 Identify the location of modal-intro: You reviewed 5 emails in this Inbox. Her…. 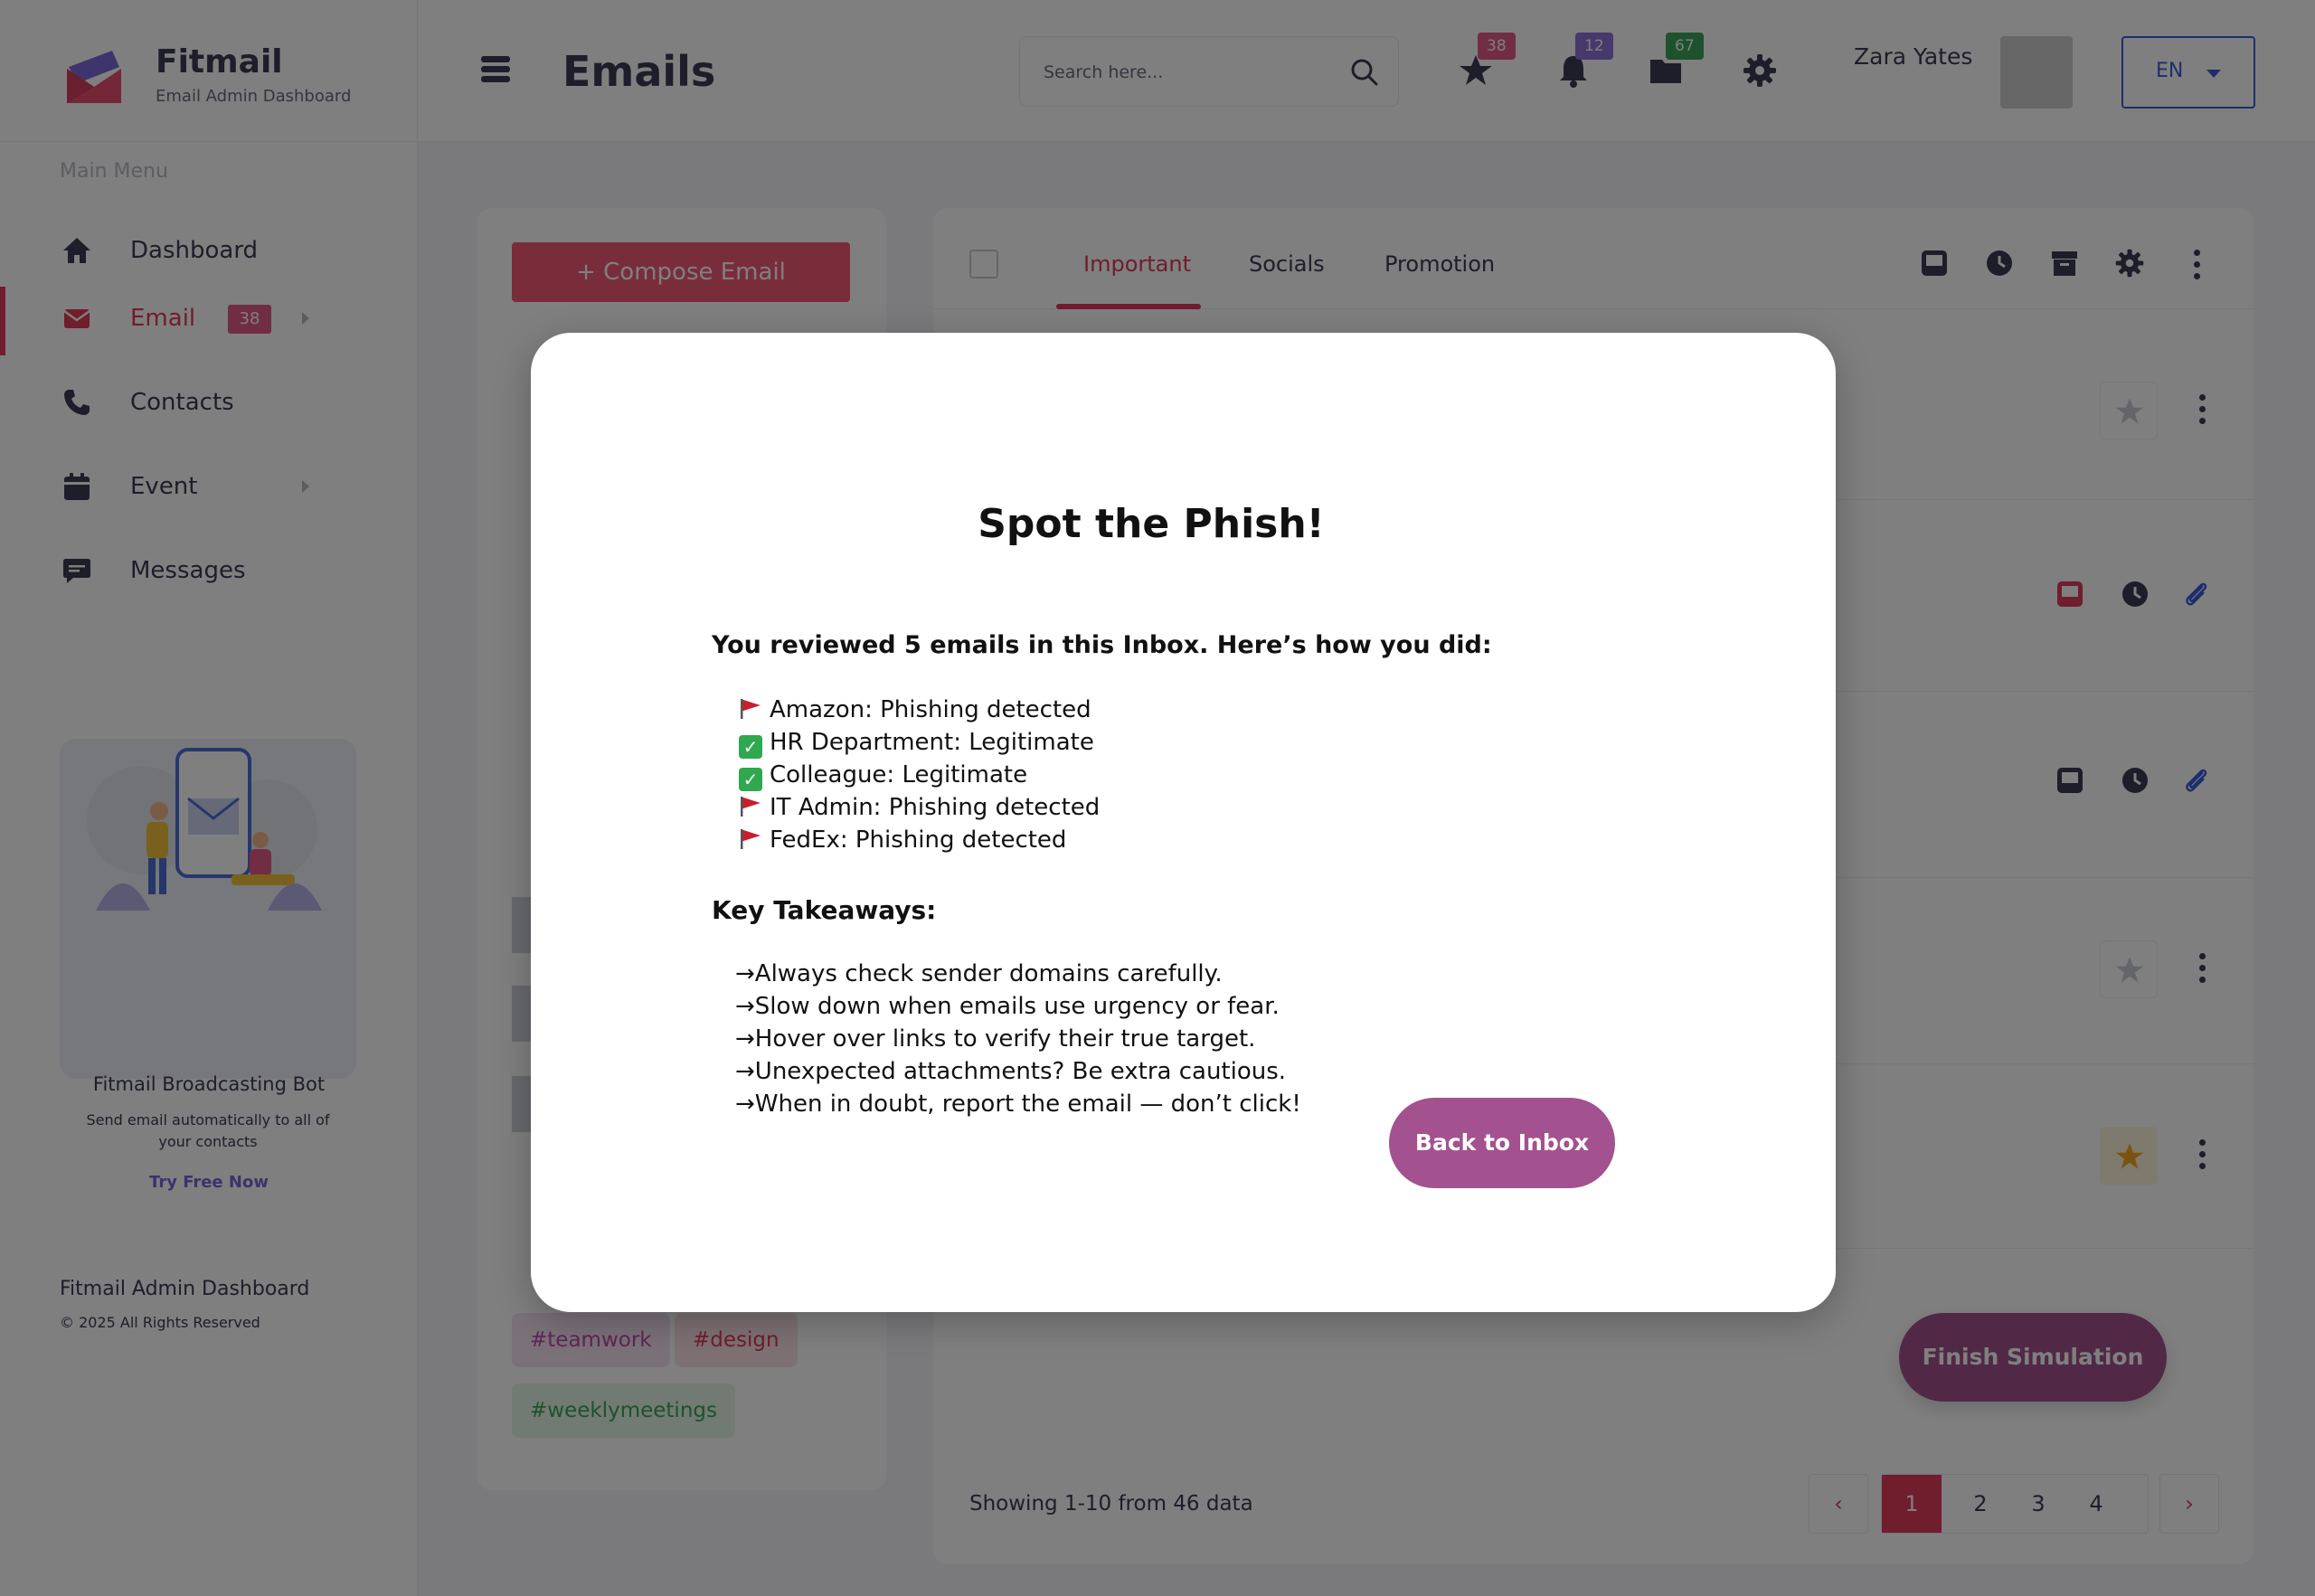
(1102, 645).